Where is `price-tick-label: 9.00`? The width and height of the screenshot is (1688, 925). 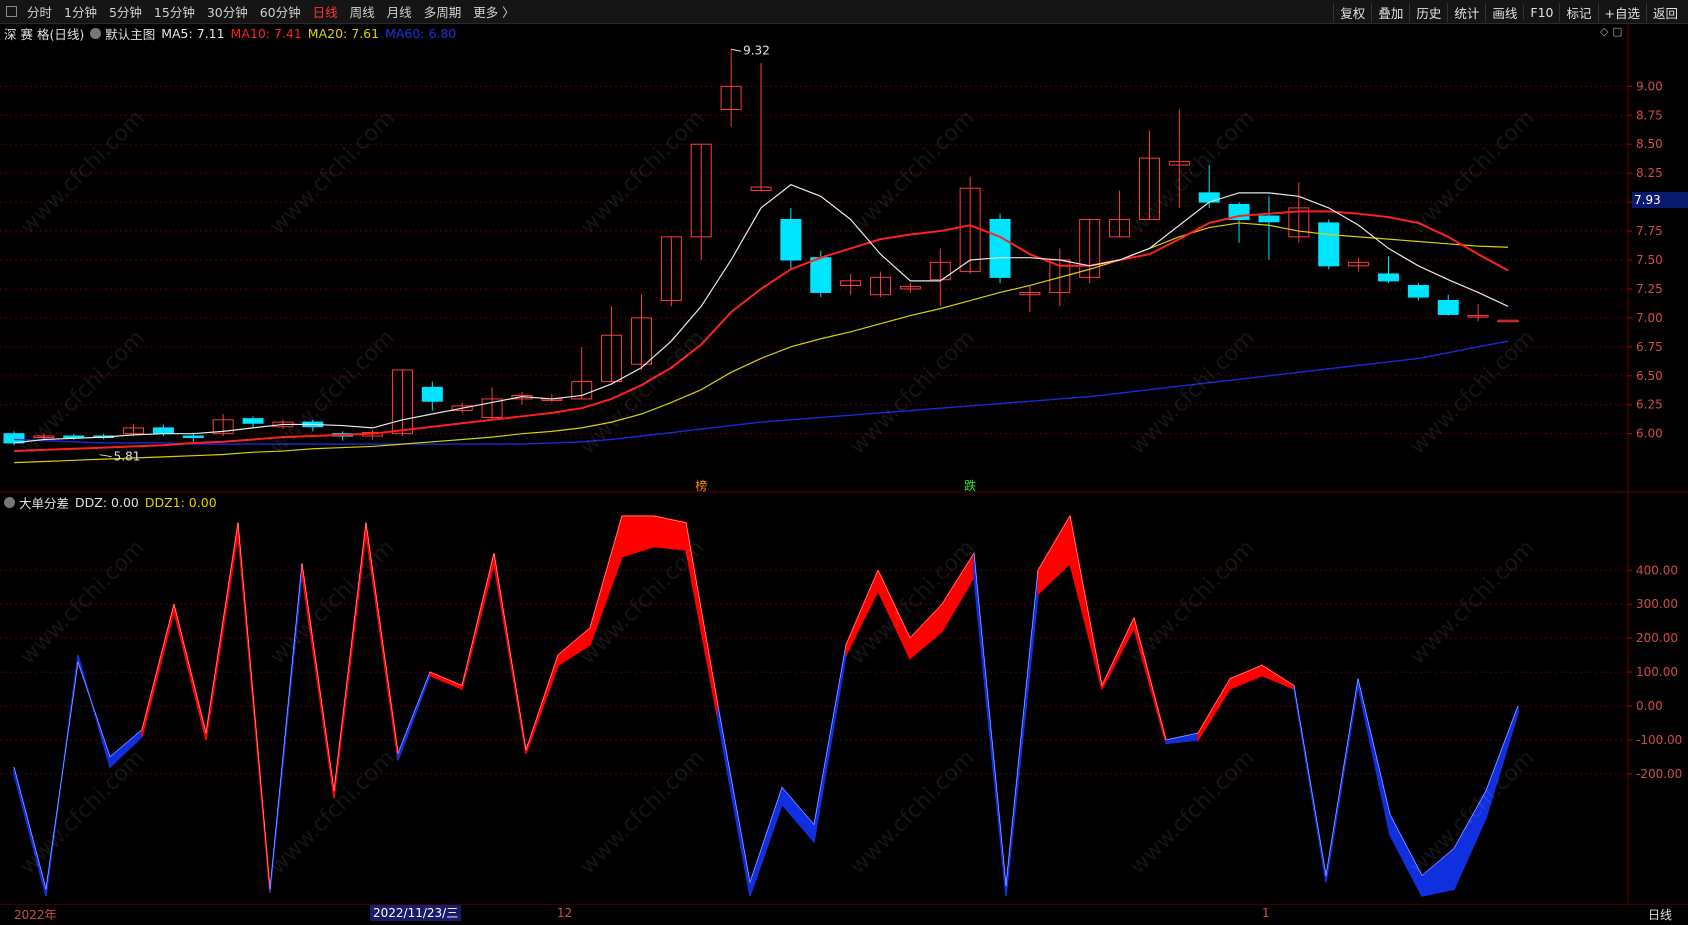 price-tick-label: 9.00 is located at coordinates (1649, 86).